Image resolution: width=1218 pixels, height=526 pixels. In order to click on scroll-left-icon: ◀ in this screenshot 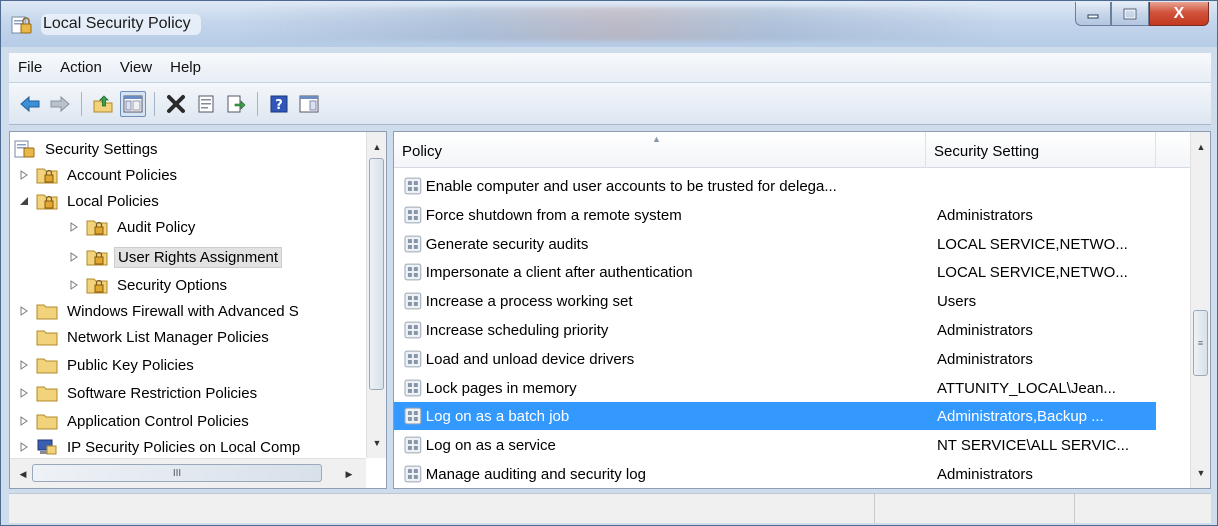, I will do `click(23, 474)`.